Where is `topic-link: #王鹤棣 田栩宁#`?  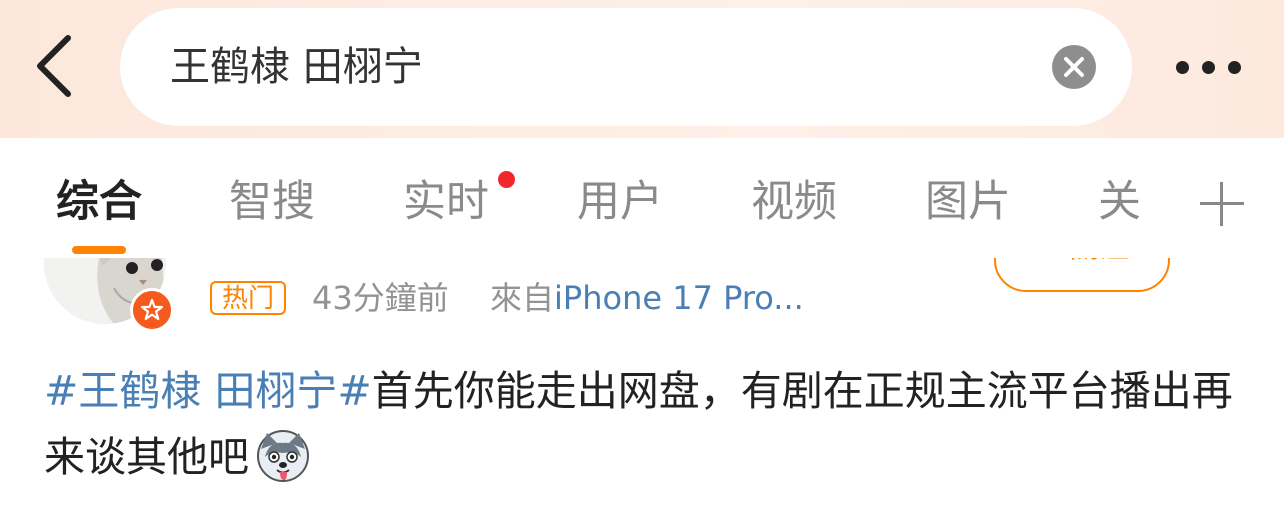 topic-link: #王鹤棣 田栩宁# is located at coordinates (208, 391).